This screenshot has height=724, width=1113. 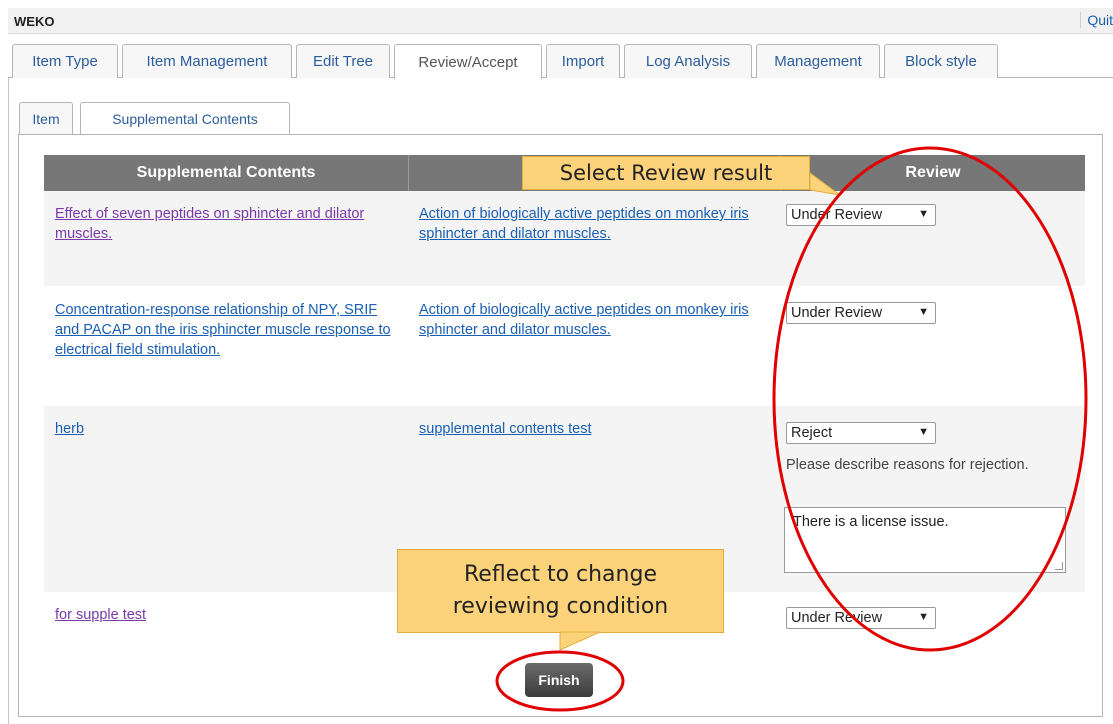 I want to click on column-header-supplemental-contents: Supplemental Contents, so click(x=226, y=172).